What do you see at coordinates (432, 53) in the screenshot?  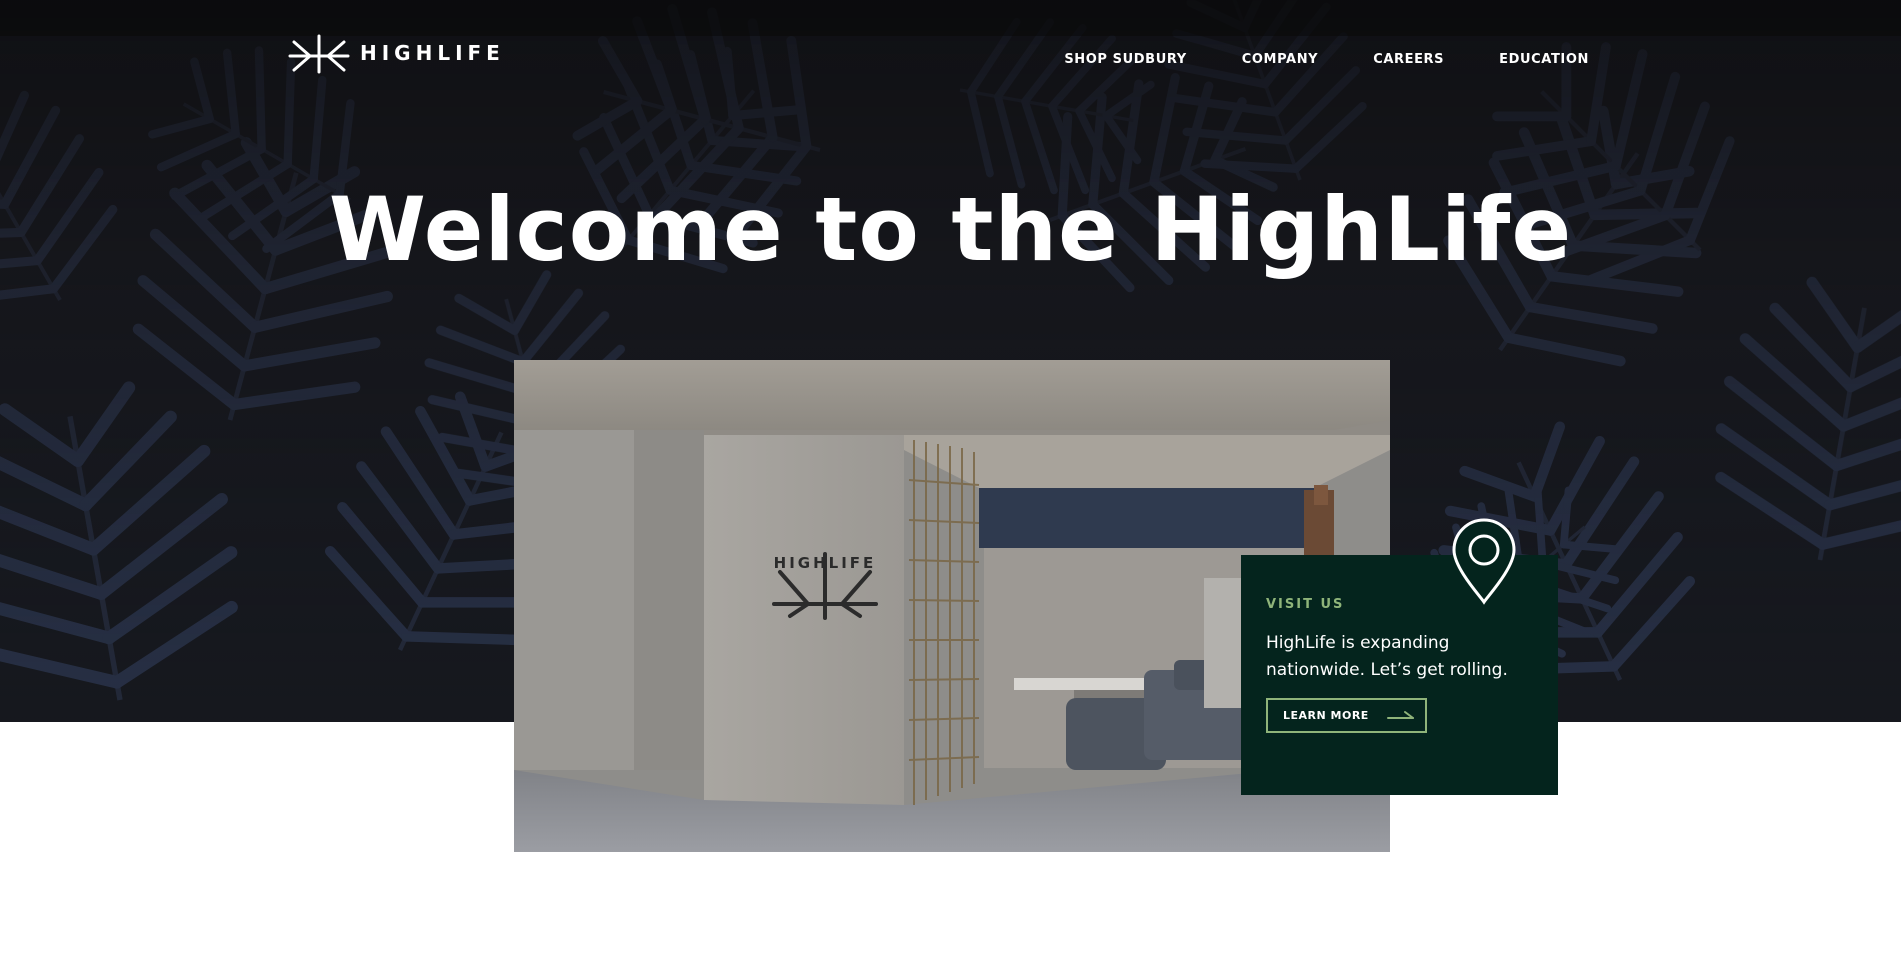 I see `logo-text: HIGHLIFE` at bounding box center [432, 53].